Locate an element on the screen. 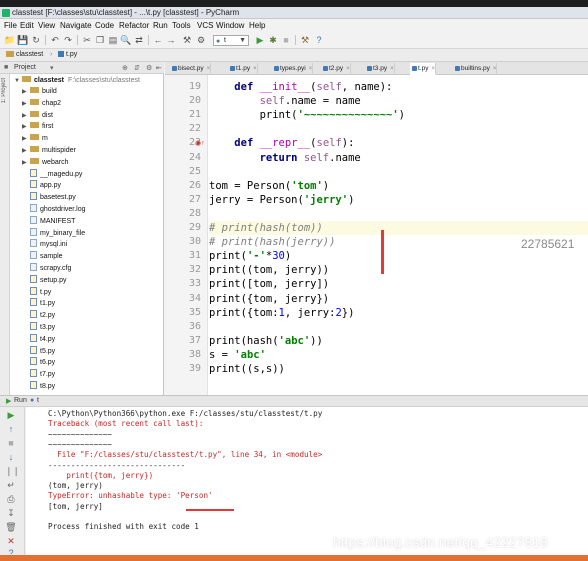 The height and width of the screenshot is (561, 588). tree-item: t7.py is located at coordinates (42, 374).